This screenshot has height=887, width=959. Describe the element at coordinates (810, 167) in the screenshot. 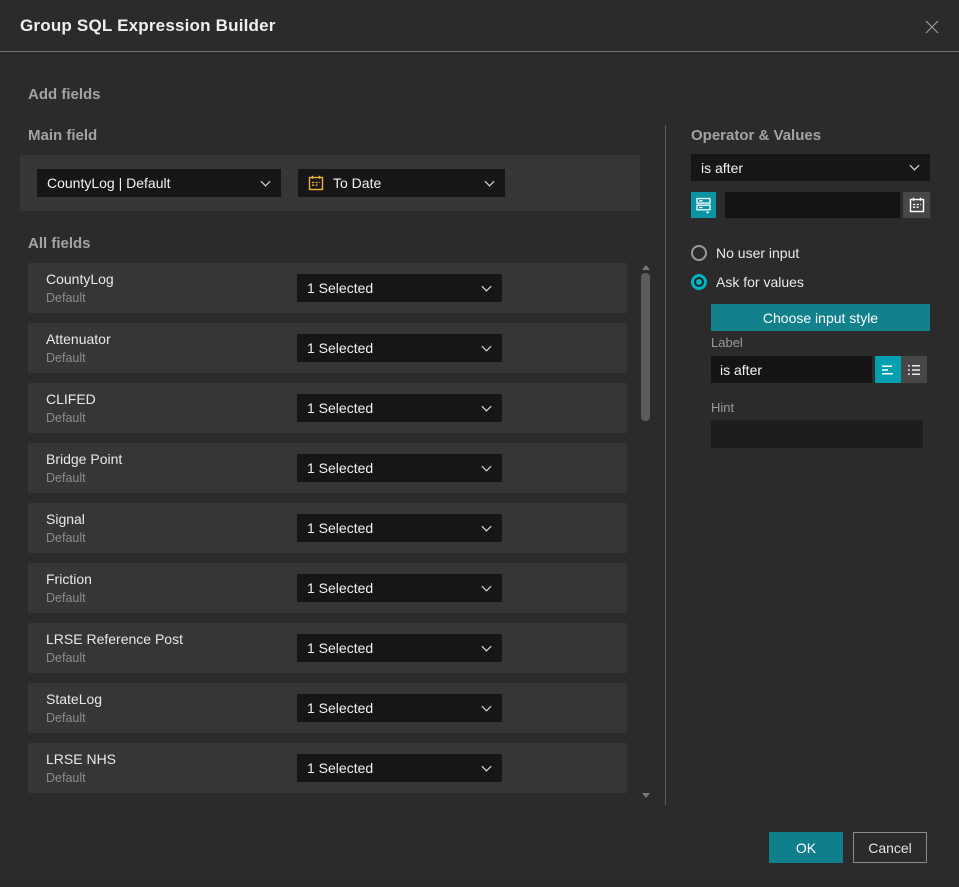

I see `operator-select: is after` at that location.